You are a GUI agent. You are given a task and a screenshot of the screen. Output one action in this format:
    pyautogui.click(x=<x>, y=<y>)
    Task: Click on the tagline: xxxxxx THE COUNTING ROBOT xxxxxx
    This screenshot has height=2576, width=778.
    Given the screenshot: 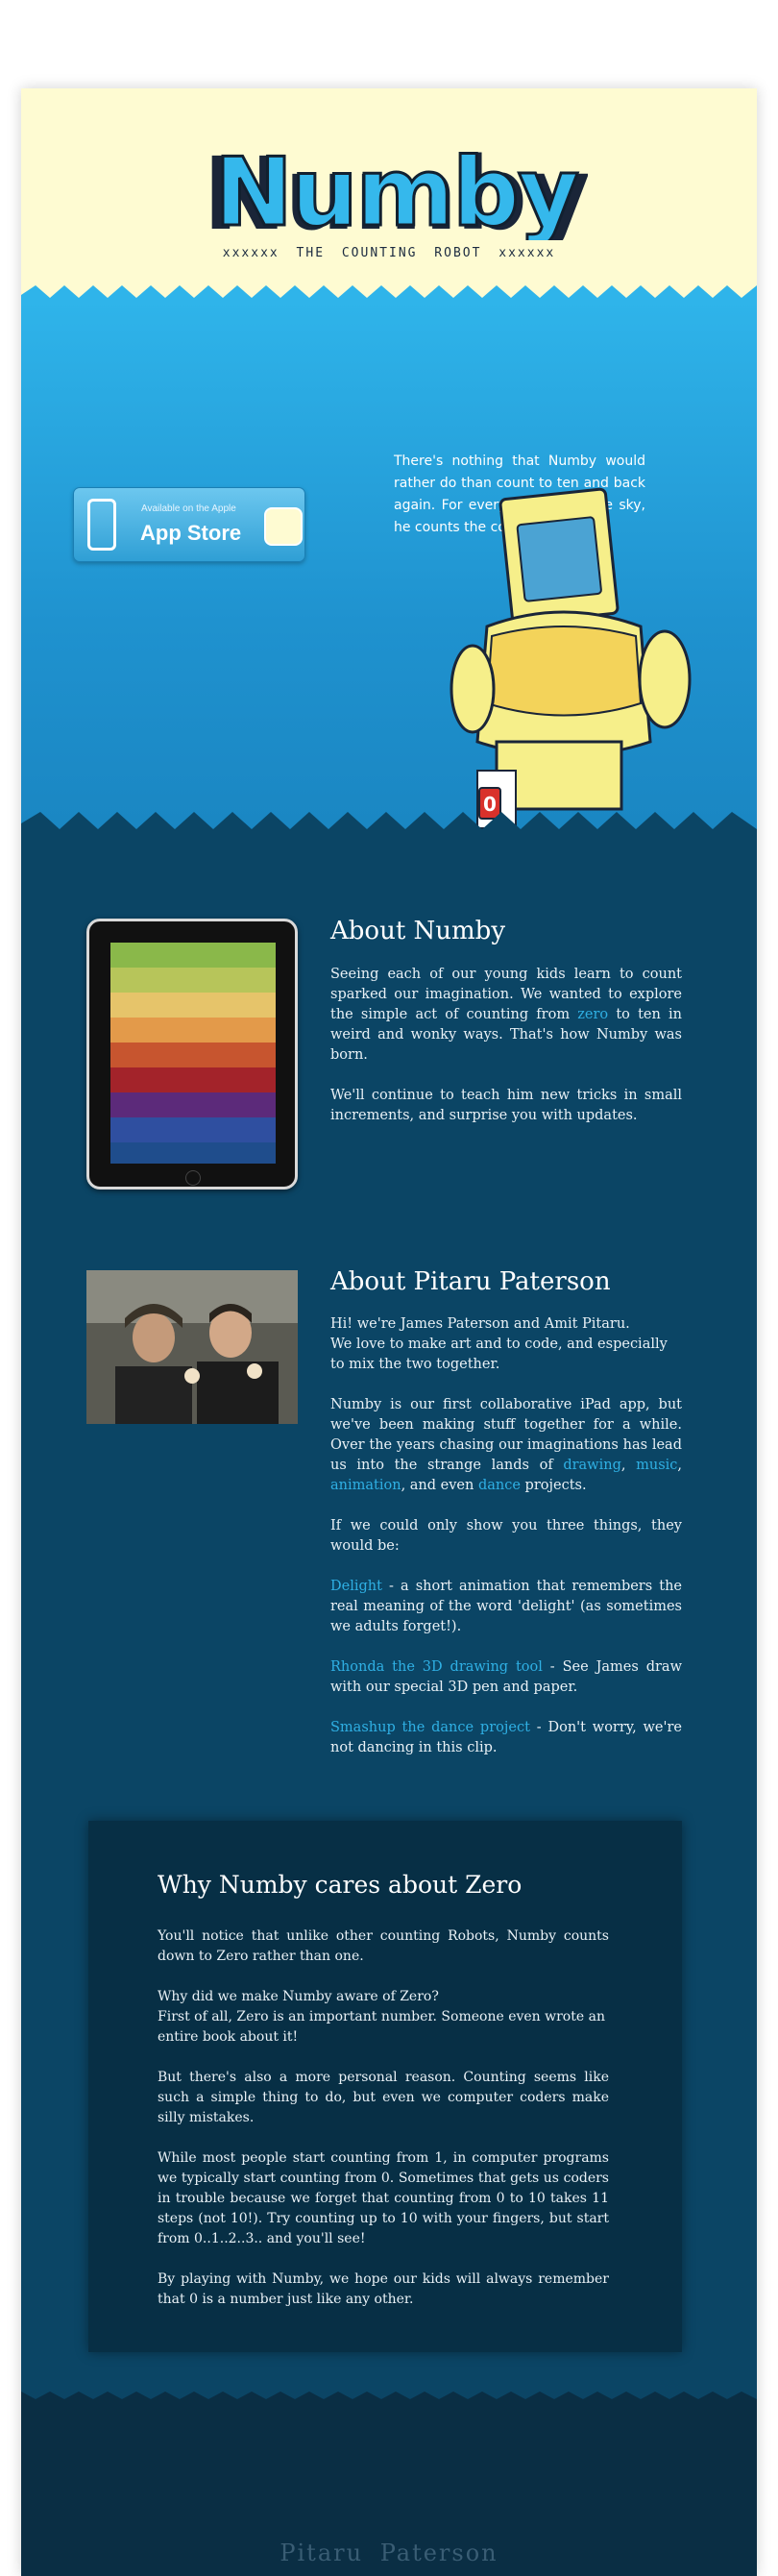 What is the action you would take?
    pyautogui.click(x=389, y=253)
    